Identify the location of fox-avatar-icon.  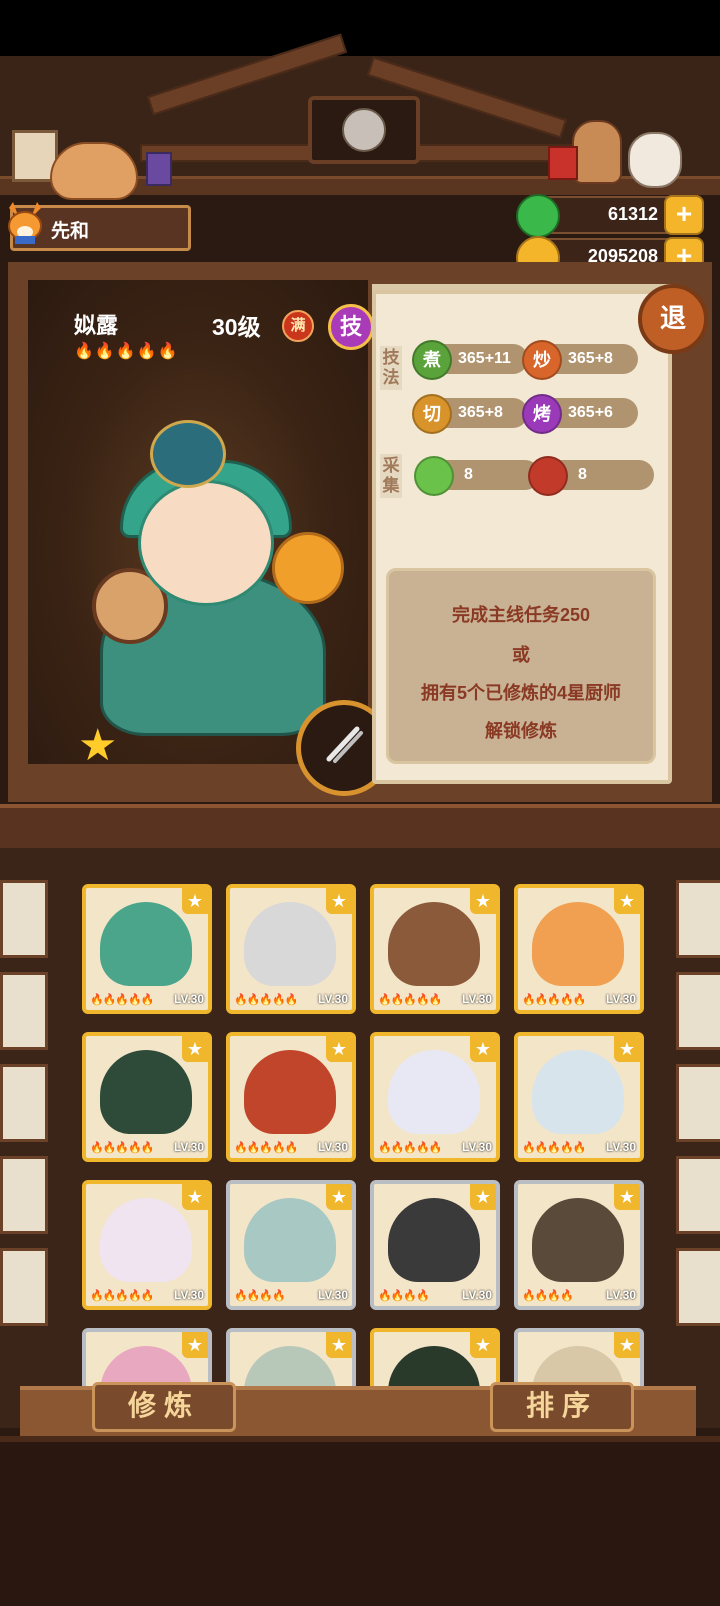
(25, 223).